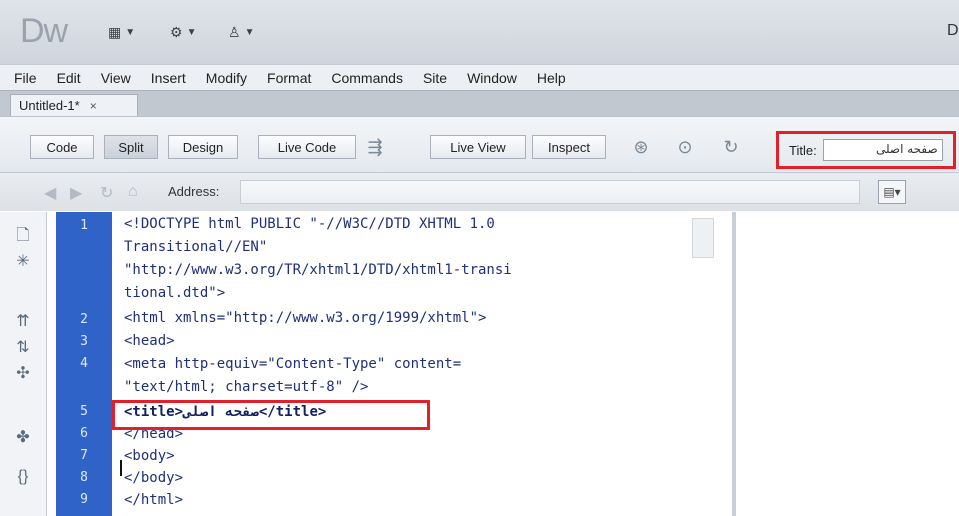 The image size is (959, 516). I want to click on code-line: <body>, so click(149, 456).